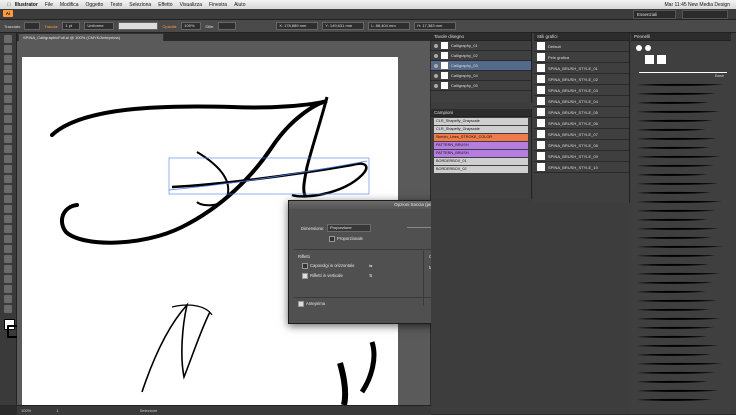 This screenshot has width=736, height=415. I want to click on swatch-row: CLR_Shapefly_Grayscale, so click(481, 121).